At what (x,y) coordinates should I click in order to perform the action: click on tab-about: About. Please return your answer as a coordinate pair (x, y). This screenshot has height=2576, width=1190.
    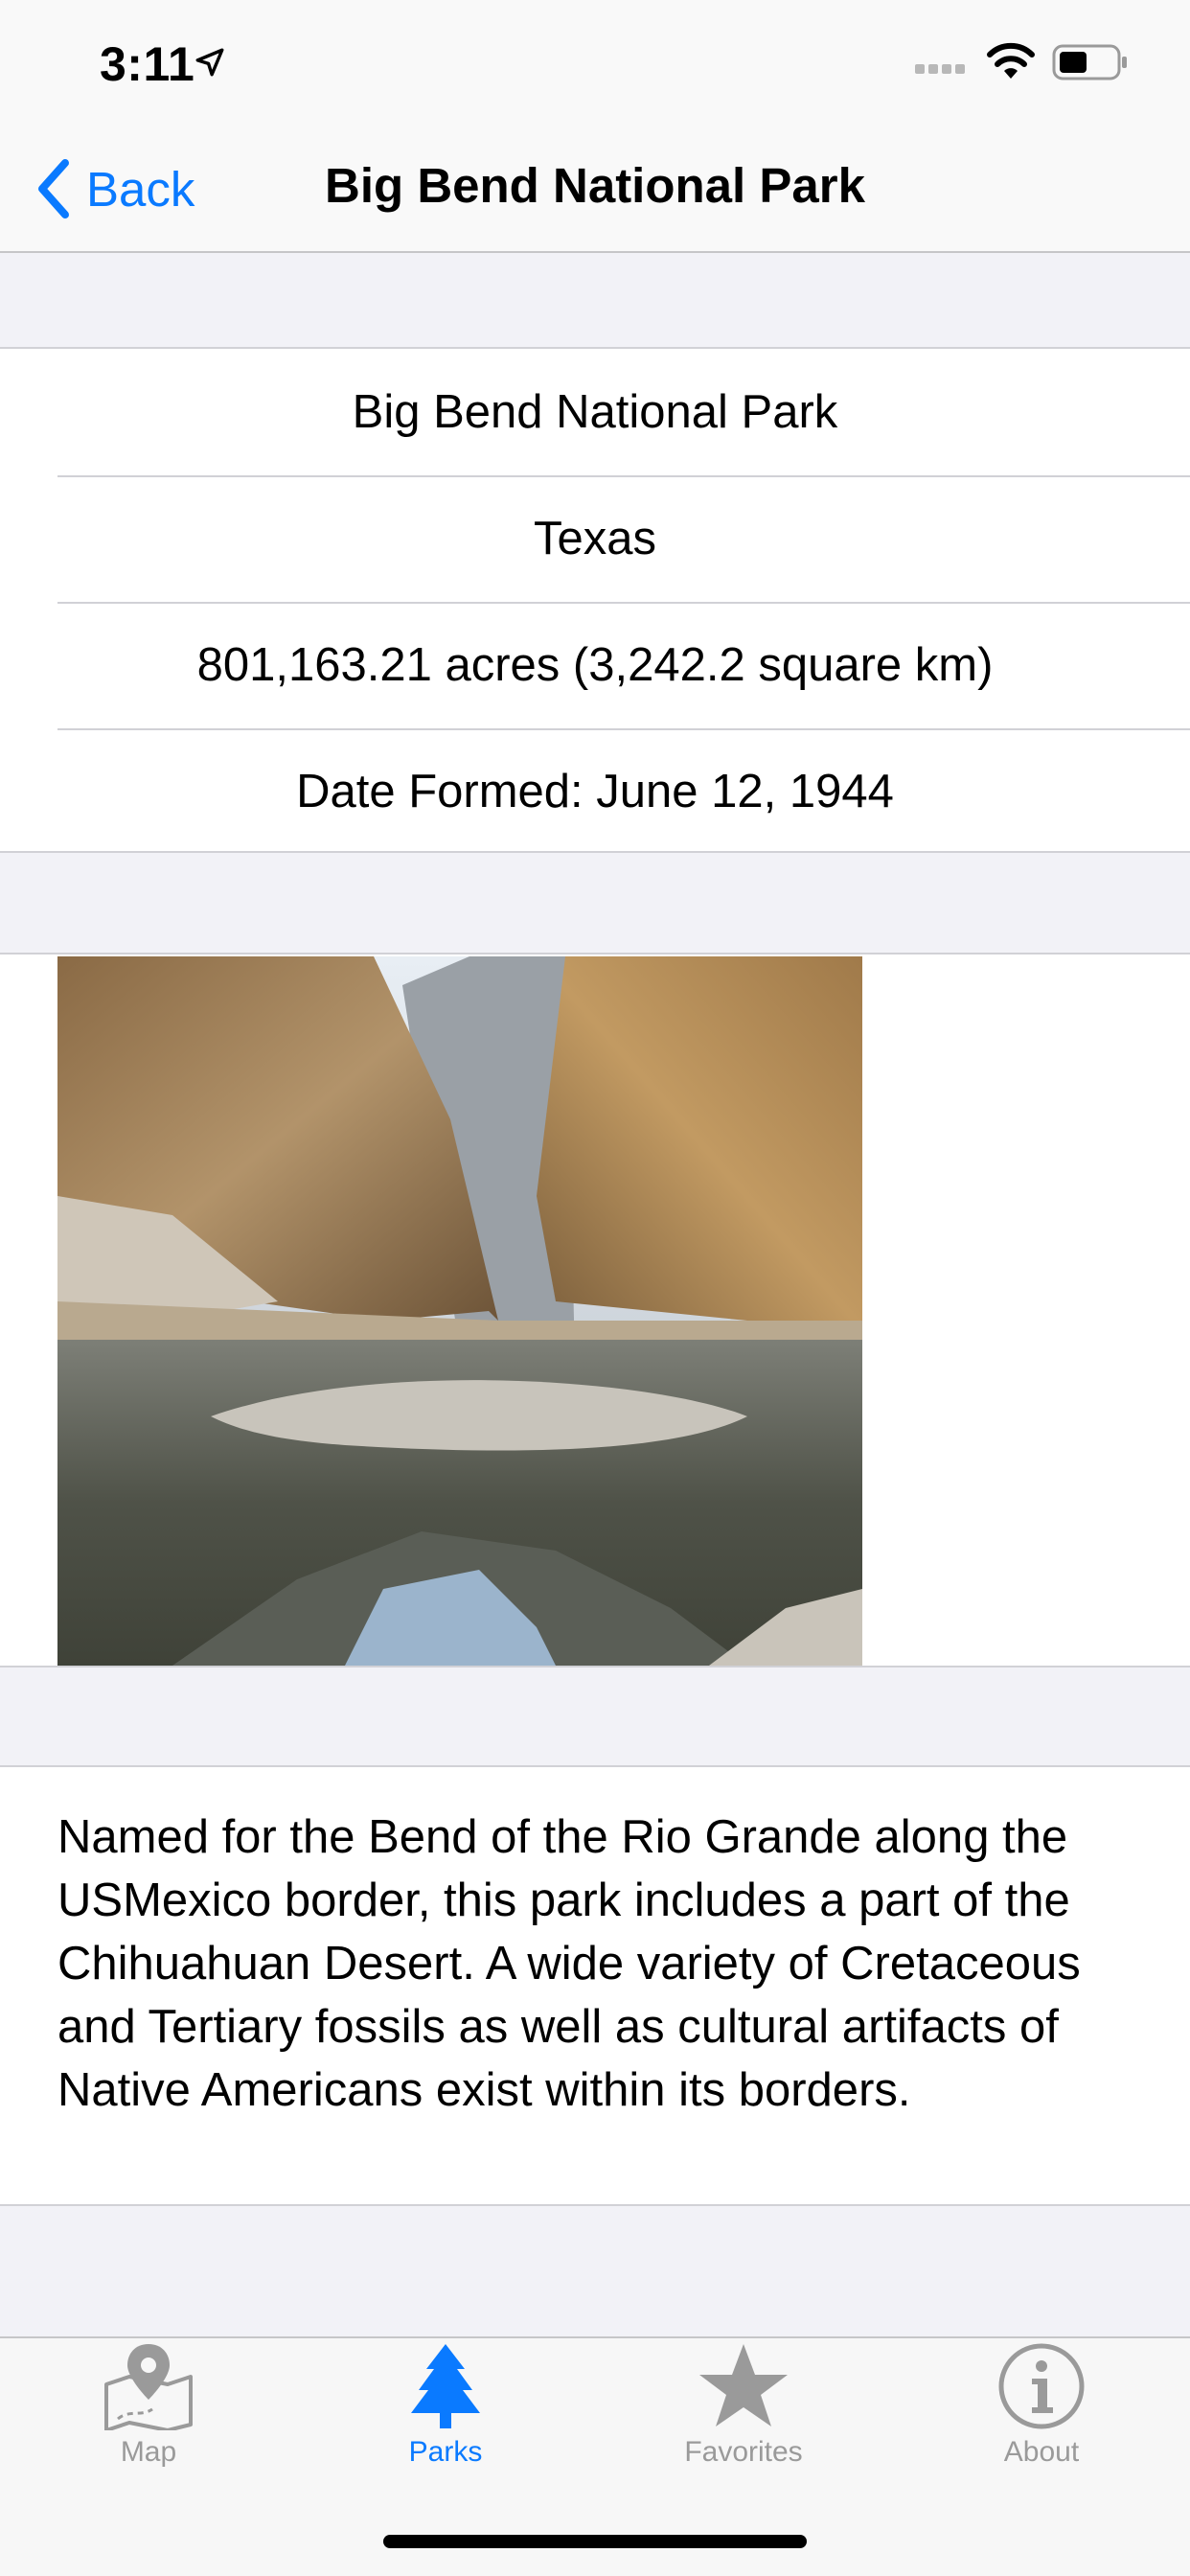
    Looking at the image, I should click on (1041, 2419).